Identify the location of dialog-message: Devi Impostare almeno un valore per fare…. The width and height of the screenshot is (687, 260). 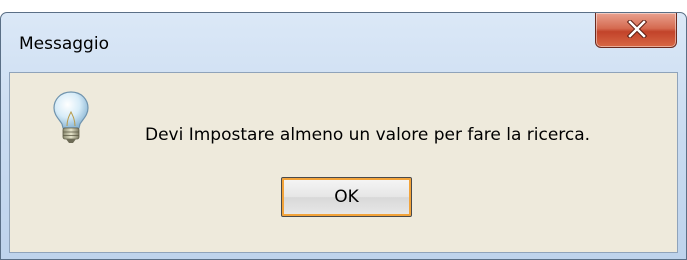
(368, 135).